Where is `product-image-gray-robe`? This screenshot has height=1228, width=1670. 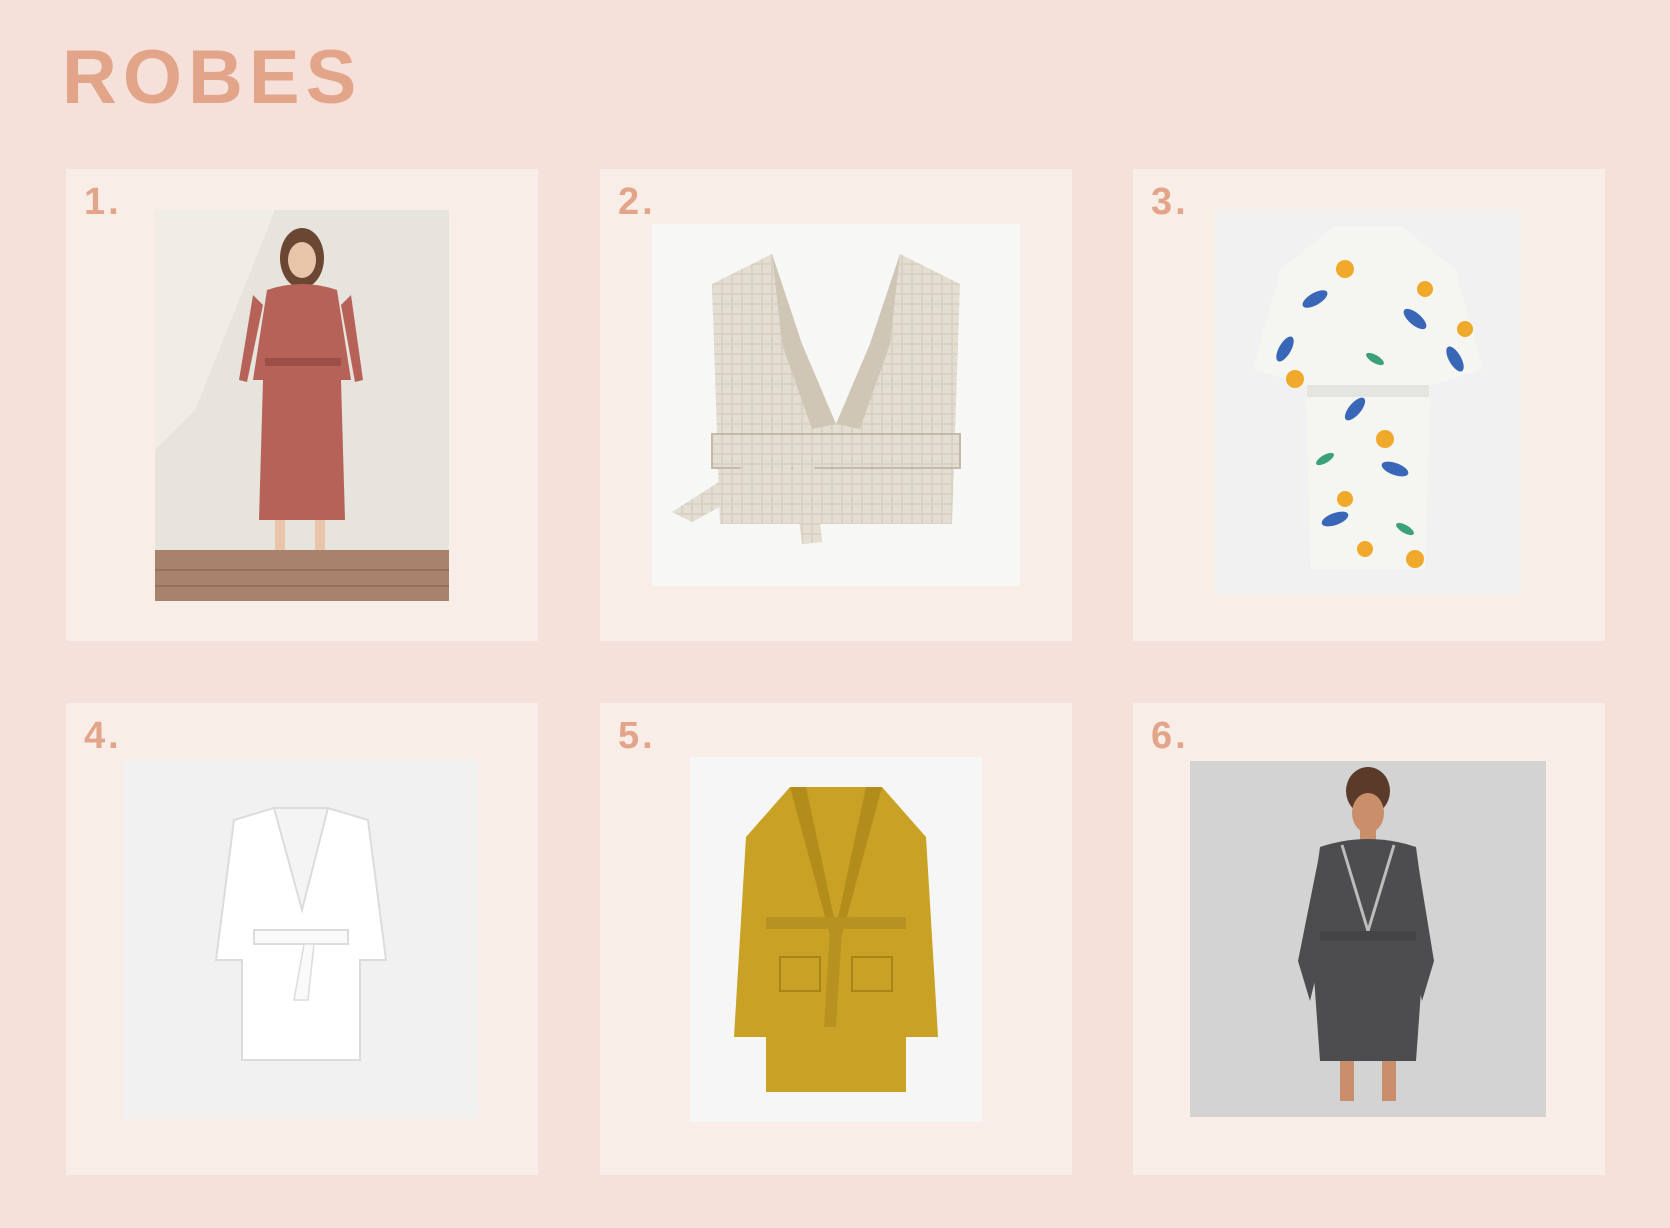
product-image-gray-robe is located at coordinates (1368, 939).